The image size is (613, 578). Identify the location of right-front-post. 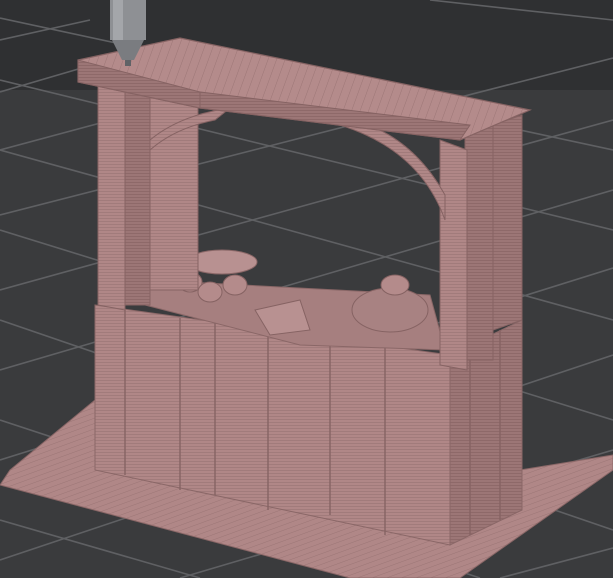
(453, 255).